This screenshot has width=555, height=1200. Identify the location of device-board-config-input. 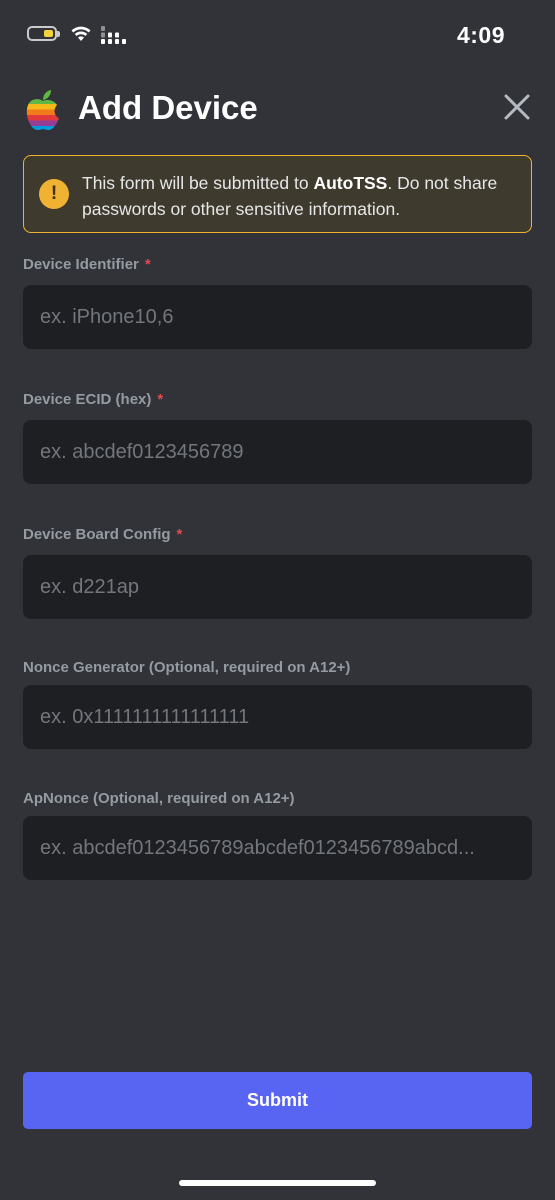
(277, 587).